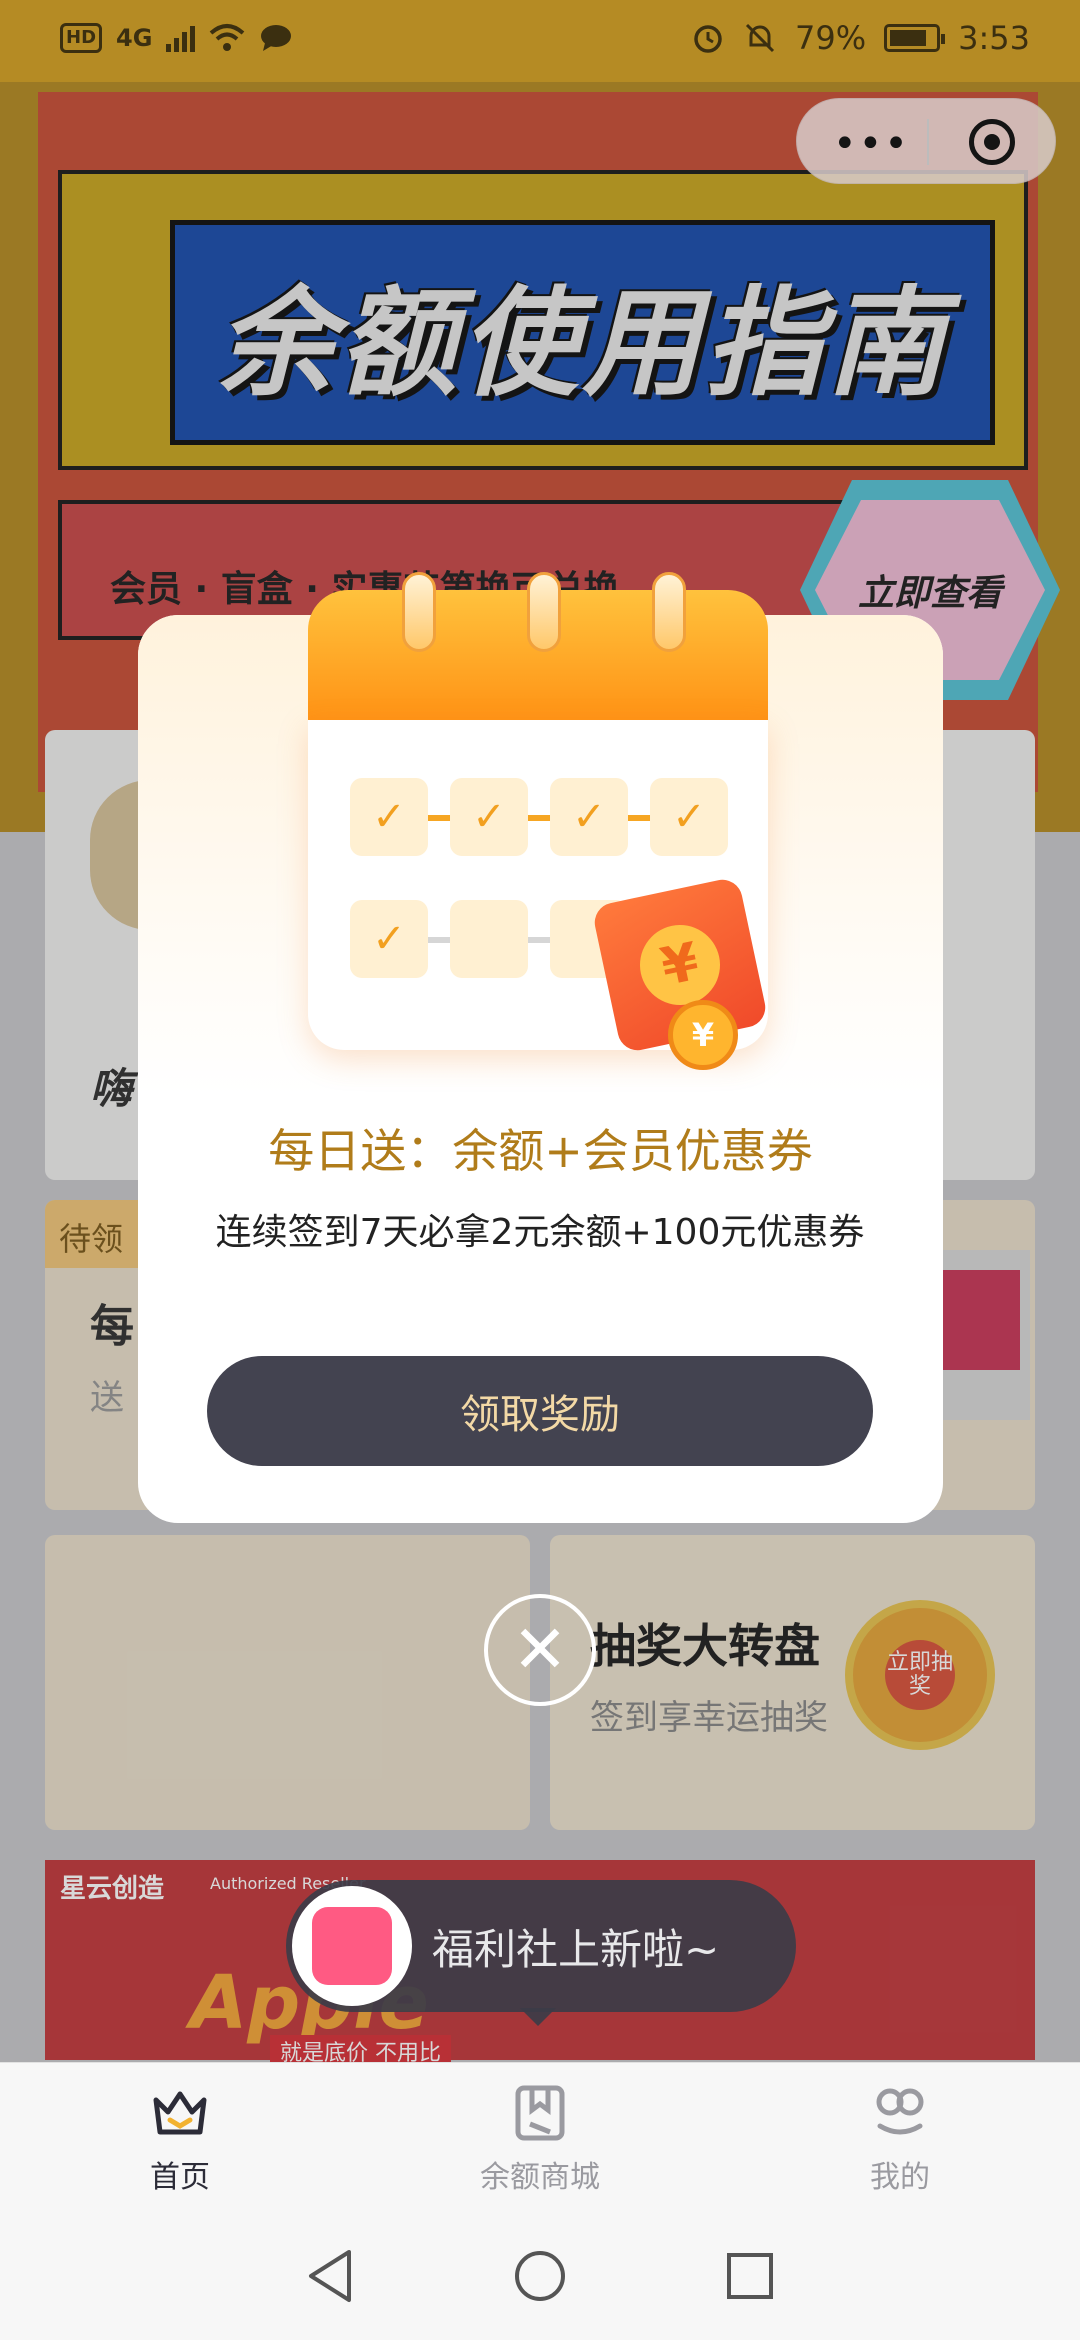  Describe the element at coordinates (180, 2177) in the screenshot. I see `tab-label: 首页` at that location.